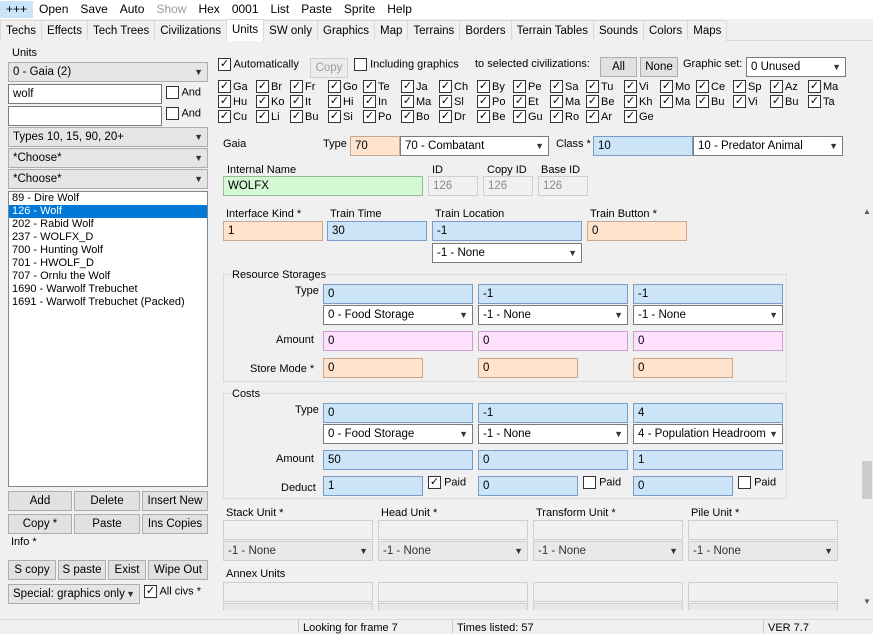 The image size is (873, 634). I want to click on civ-checkbox: ✓ Vi, so click(636, 86).